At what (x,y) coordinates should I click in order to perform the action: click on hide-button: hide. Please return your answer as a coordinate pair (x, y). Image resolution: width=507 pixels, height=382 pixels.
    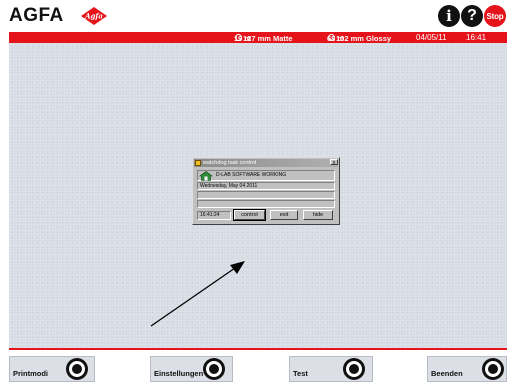
    Looking at the image, I should click on (318, 215).